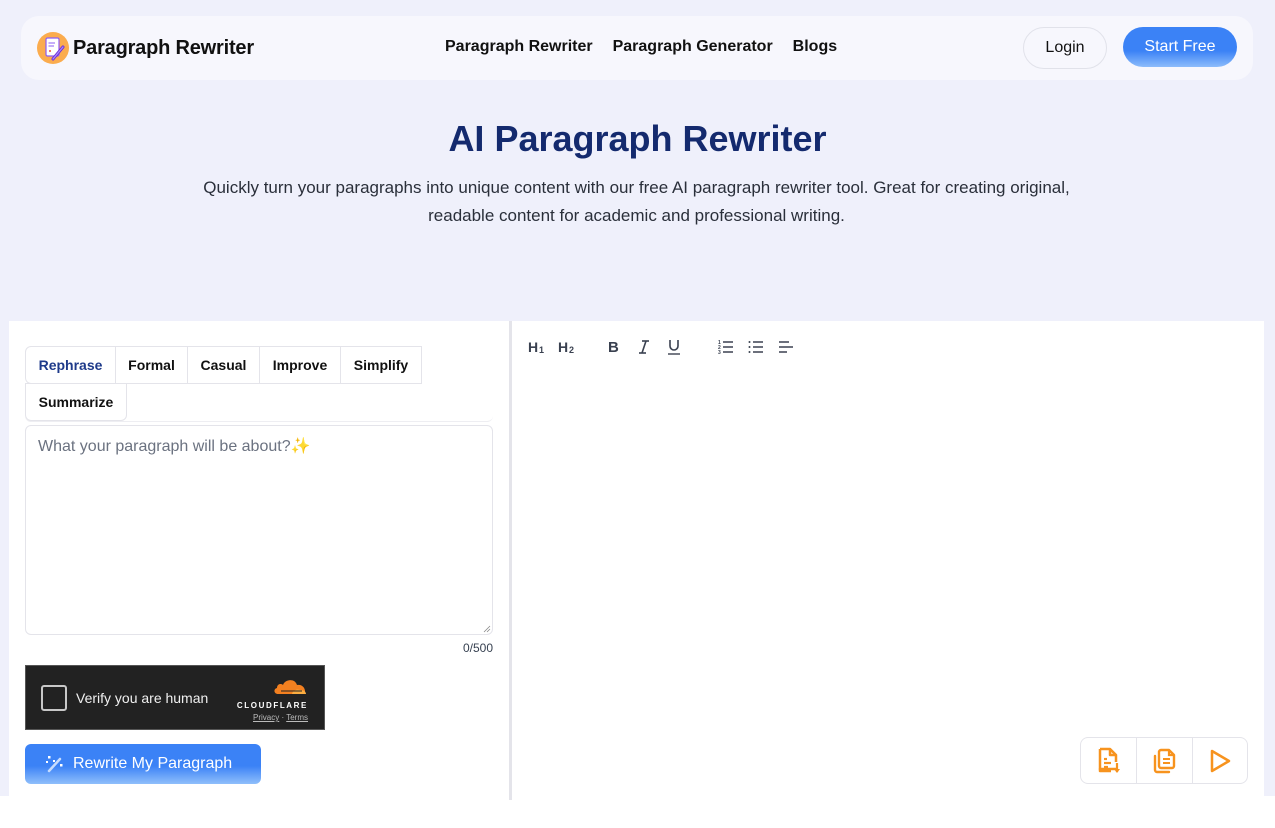 The height and width of the screenshot is (828, 1275). What do you see at coordinates (259, 530) in the screenshot?
I see `paragraph-input` at bounding box center [259, 530].